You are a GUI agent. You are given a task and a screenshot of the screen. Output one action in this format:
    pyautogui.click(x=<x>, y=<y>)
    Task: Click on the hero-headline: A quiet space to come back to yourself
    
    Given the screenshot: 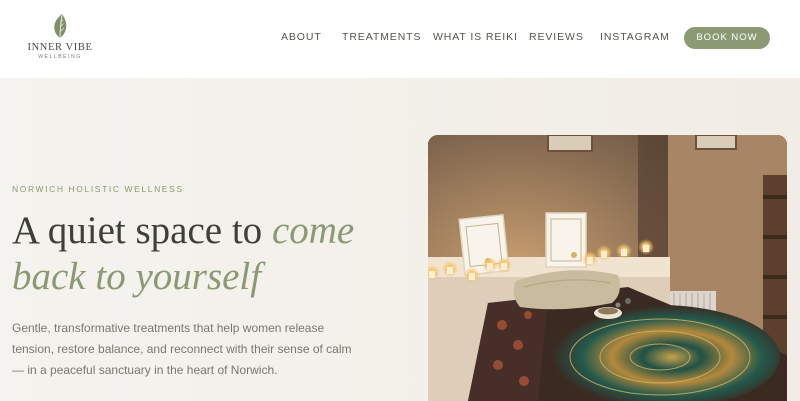 What is the action you would take?
    pyautogui.click(x=212, y=254)
    